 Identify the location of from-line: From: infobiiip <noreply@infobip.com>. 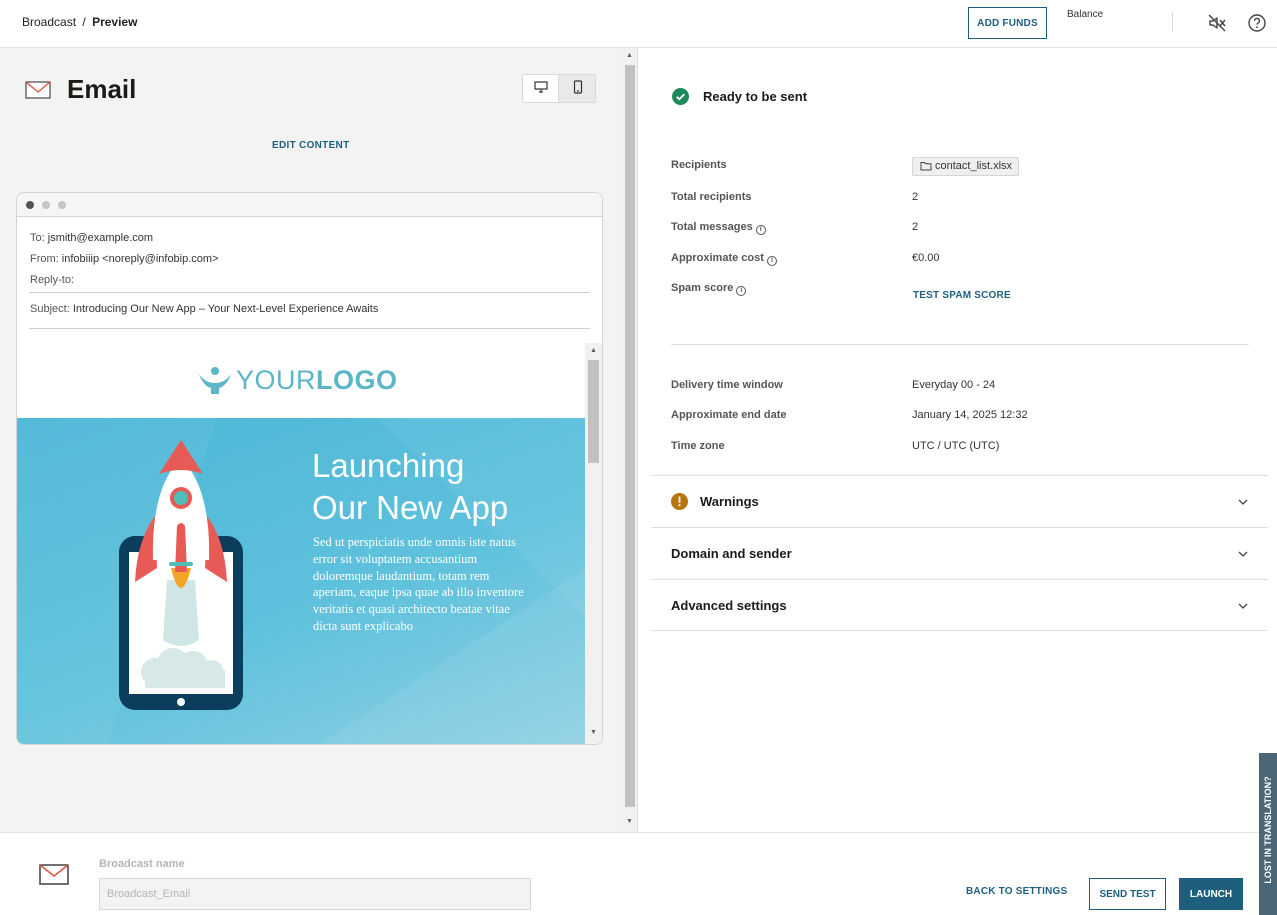
(124, 259).